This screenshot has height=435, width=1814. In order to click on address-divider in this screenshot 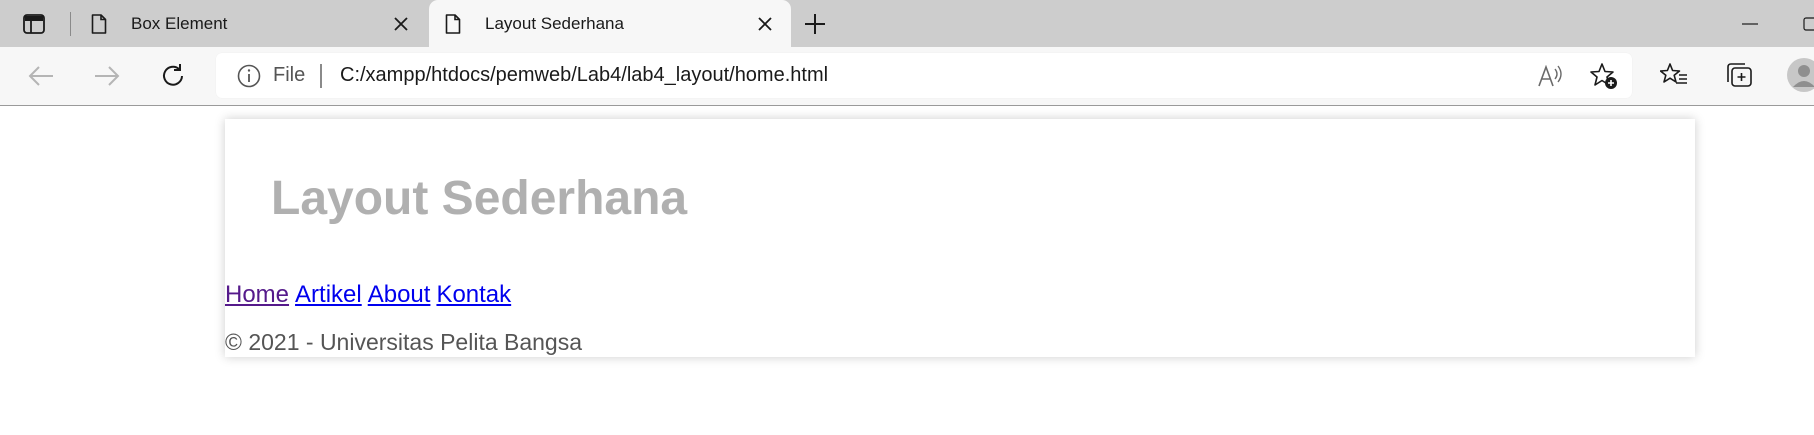, I will do `click(321, 76)`.